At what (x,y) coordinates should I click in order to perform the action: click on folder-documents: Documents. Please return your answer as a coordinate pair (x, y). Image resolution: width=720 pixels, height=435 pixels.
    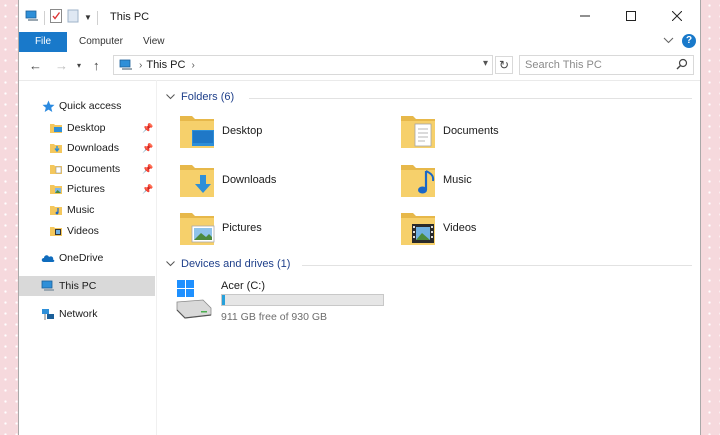
    Looking at the image, I should click on (449, 131).